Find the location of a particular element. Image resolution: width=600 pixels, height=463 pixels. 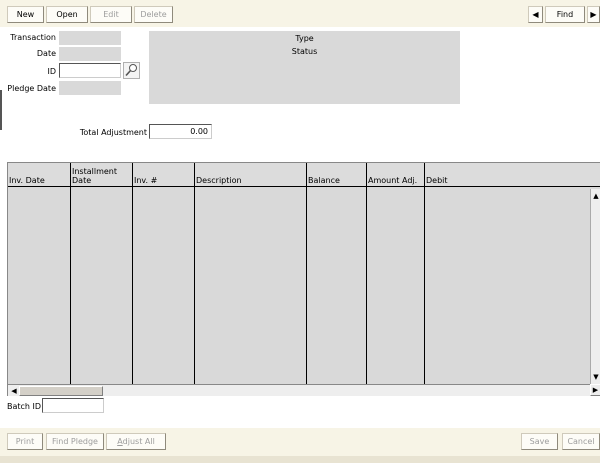

id-input is located at coordinates (90, 70).